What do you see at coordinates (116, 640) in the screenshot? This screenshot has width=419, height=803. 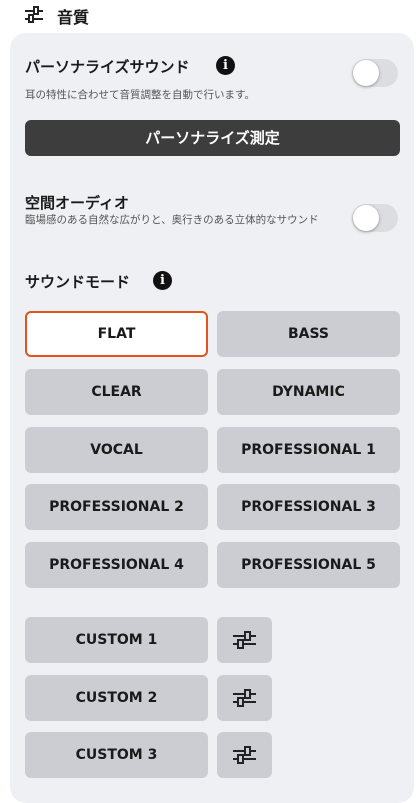 I see `custom-button-1: CUSTOM 1` at bounding box center [116, 640].